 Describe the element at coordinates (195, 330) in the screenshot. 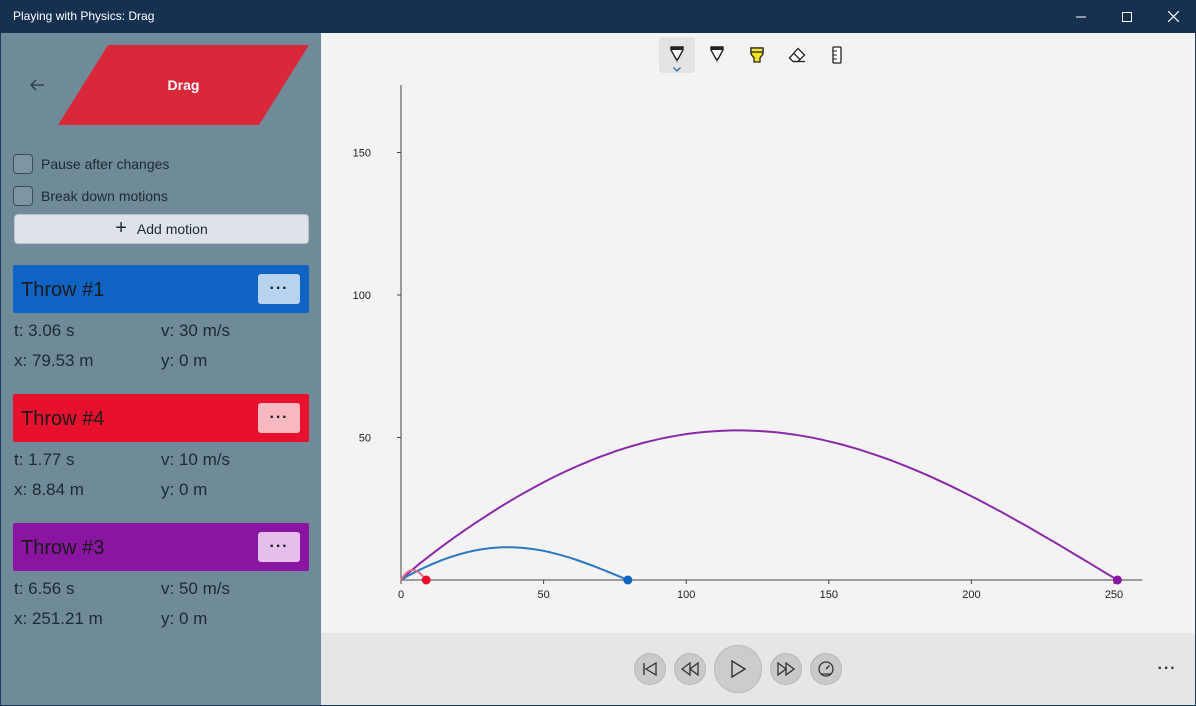

I see `motion-velocity: v: 30 m/s` at that location.